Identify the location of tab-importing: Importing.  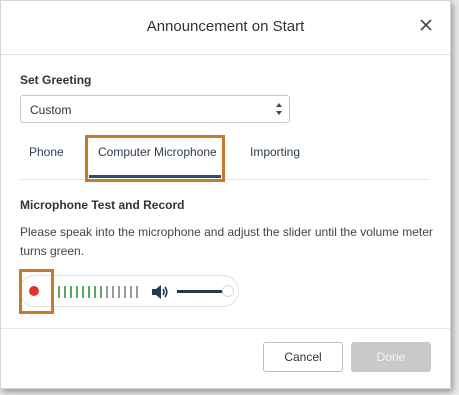
(275, 152).